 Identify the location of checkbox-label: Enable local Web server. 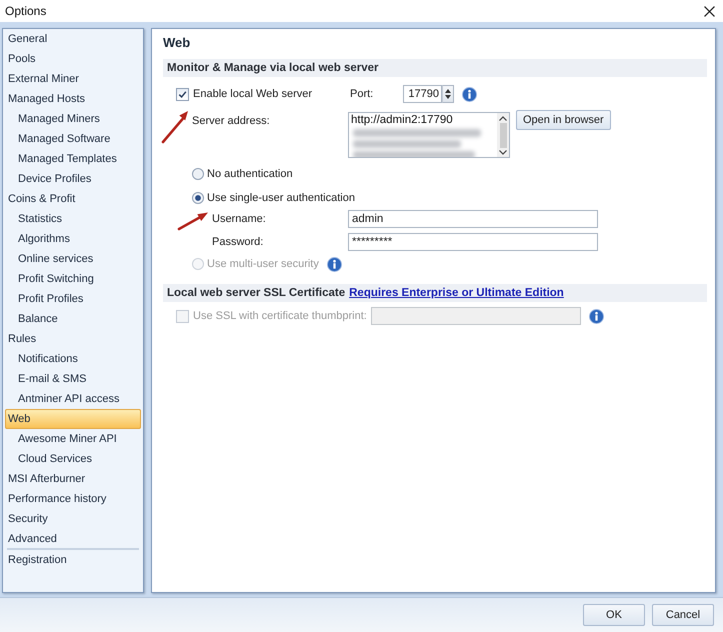
(252, 94).